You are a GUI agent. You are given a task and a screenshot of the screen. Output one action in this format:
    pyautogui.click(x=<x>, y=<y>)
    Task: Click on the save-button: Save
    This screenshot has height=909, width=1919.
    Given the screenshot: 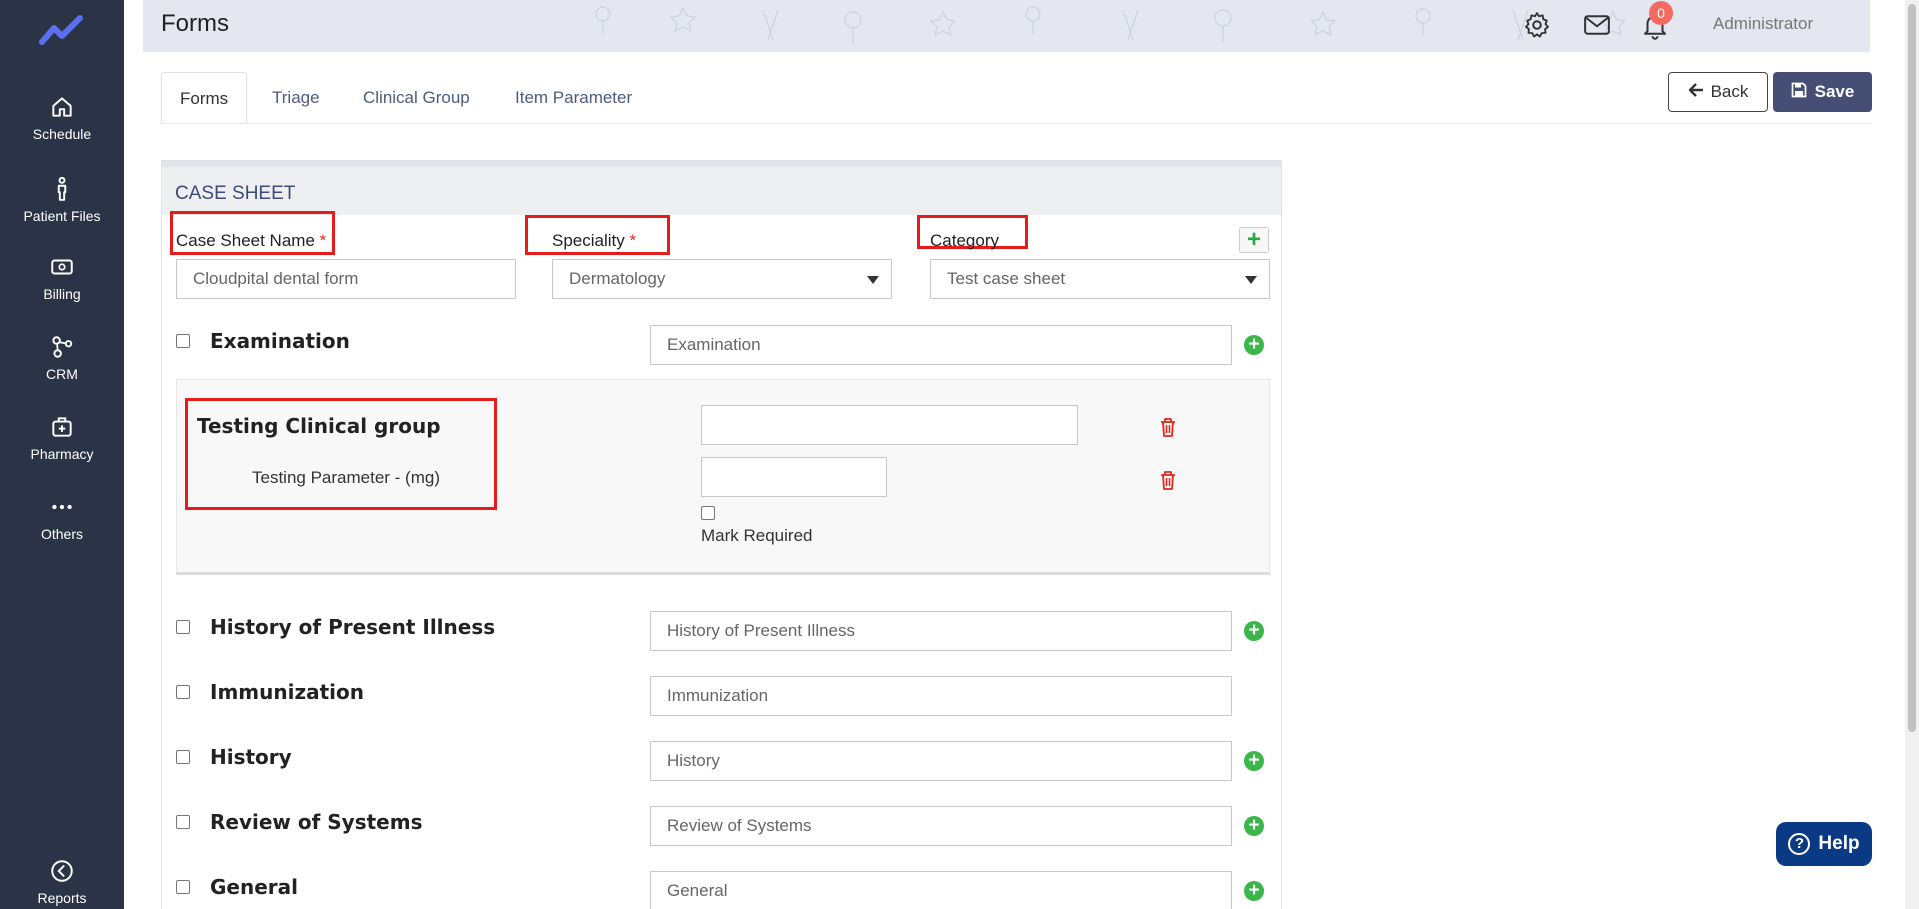 What is the action you would take?
    pyautogui.click(x=1822, y=92)
    